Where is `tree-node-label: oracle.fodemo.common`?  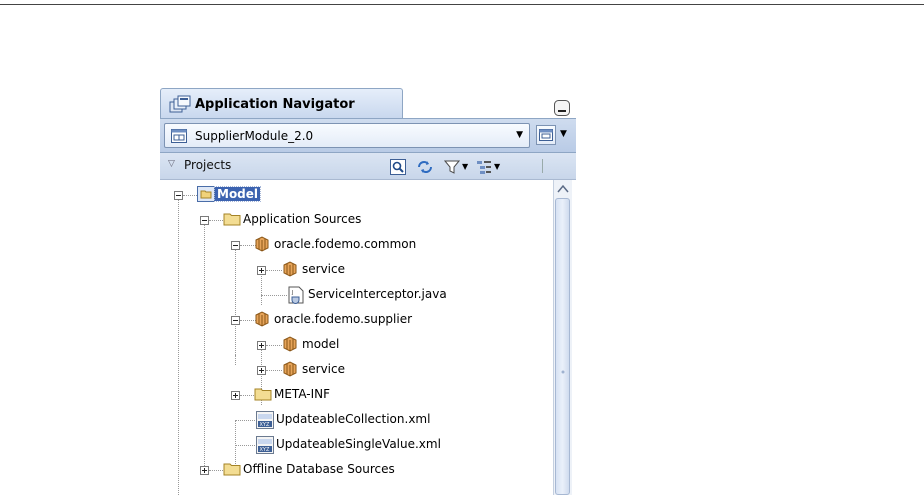
tree-node-label: oracle.fodemo.common is located at coordinates (345, 244).